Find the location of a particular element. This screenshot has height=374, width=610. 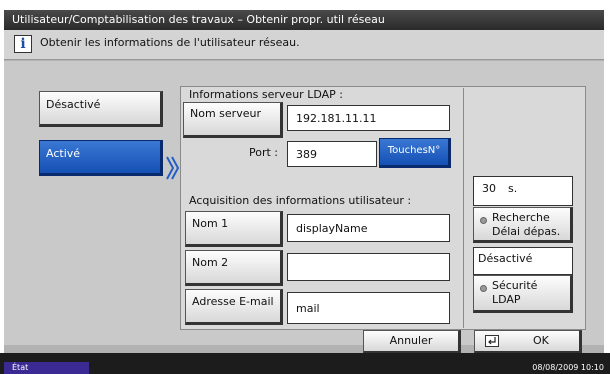

port-field: 389 is located at coordinates (332, 154).